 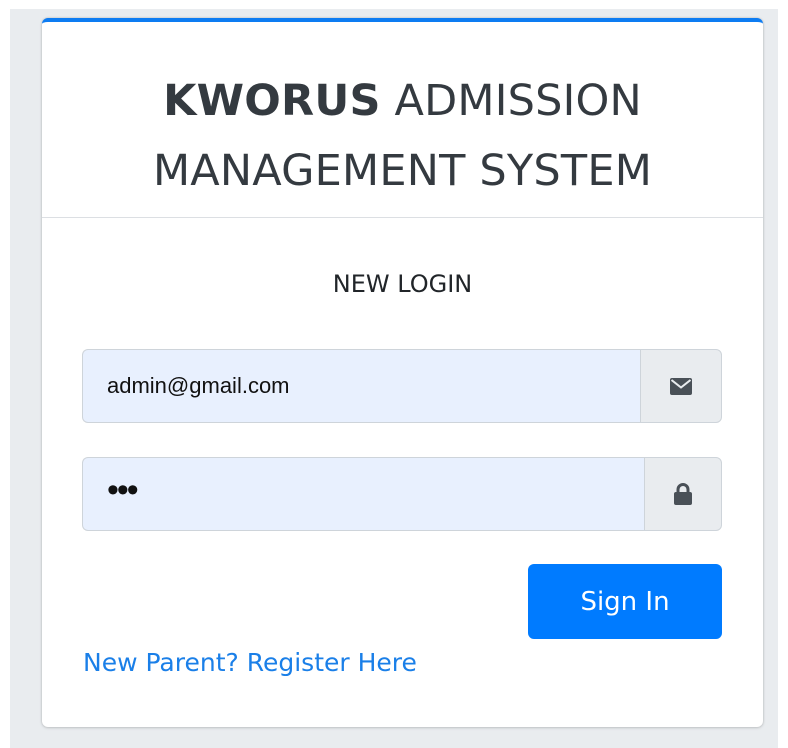 I want to click on title-line-2: MANAGEMENT SYSTEM, so click(x=402, y=171).